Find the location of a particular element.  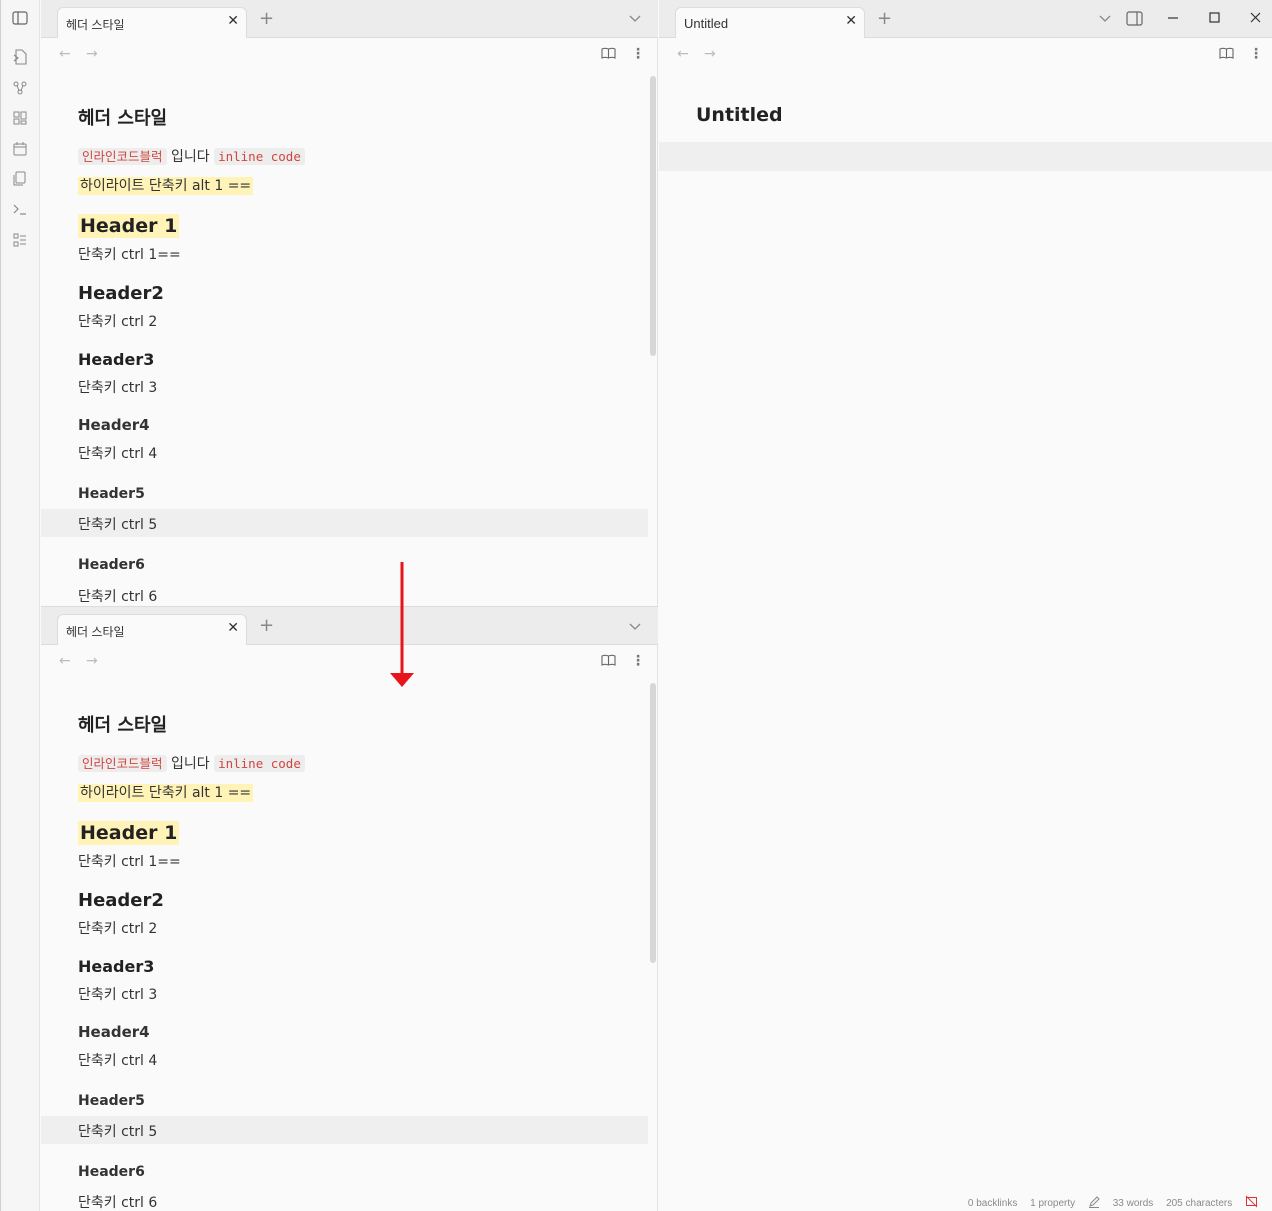

word-count: 33 words is located at coordinates (1133, 1203).